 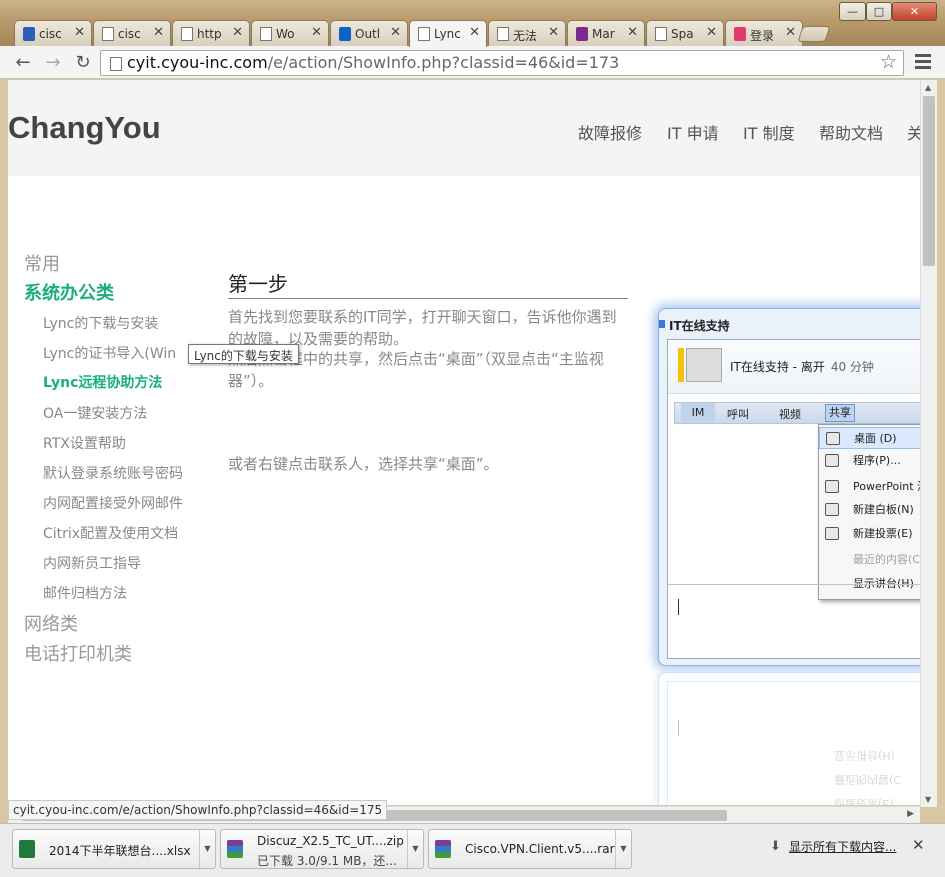 What do you see at coordinates (832, 486) in the screenshot?
I see `powerpoint-icon` at bounding box center [832, 486].